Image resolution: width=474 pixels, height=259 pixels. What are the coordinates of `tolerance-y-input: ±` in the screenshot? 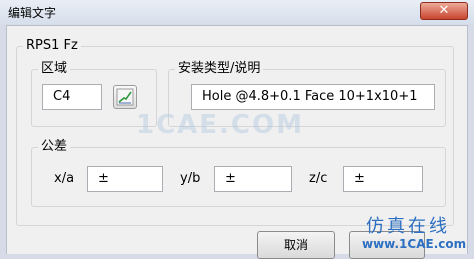 It's located at (253, 179).